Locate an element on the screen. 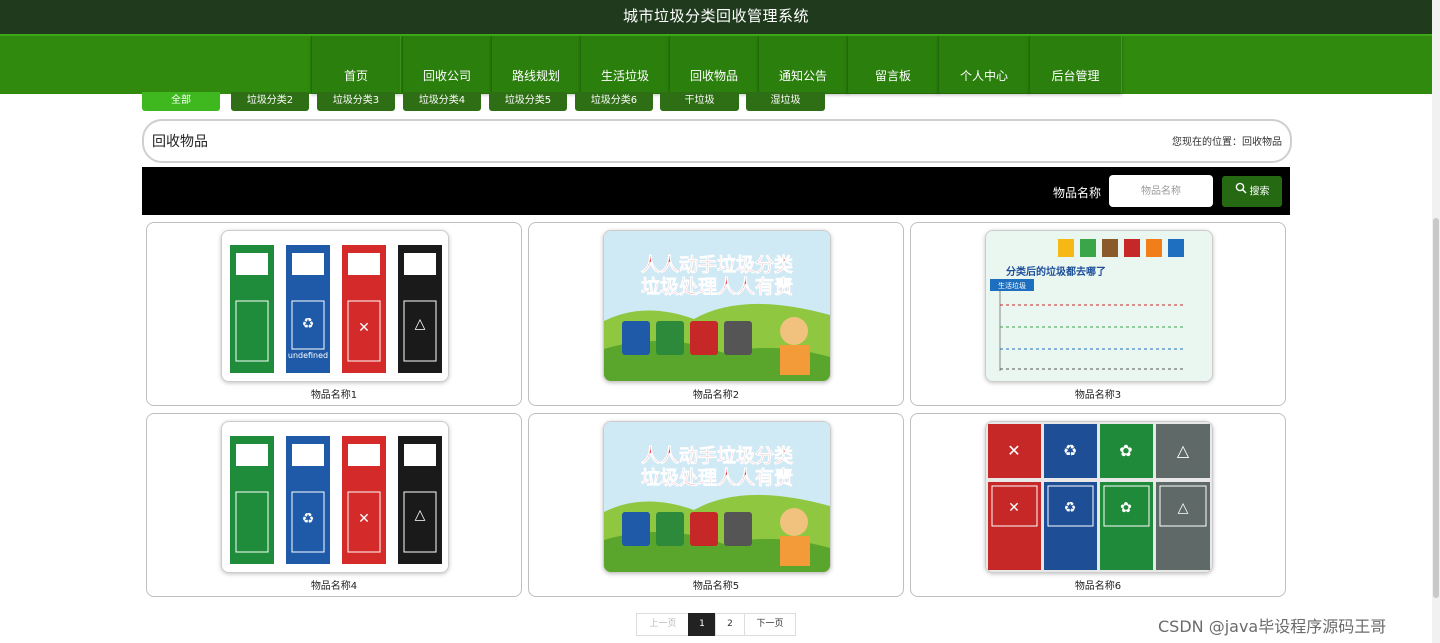 This screenshot has height=643, width=1440. item-name: 物品名称1 is located at coordinates (334, 393).